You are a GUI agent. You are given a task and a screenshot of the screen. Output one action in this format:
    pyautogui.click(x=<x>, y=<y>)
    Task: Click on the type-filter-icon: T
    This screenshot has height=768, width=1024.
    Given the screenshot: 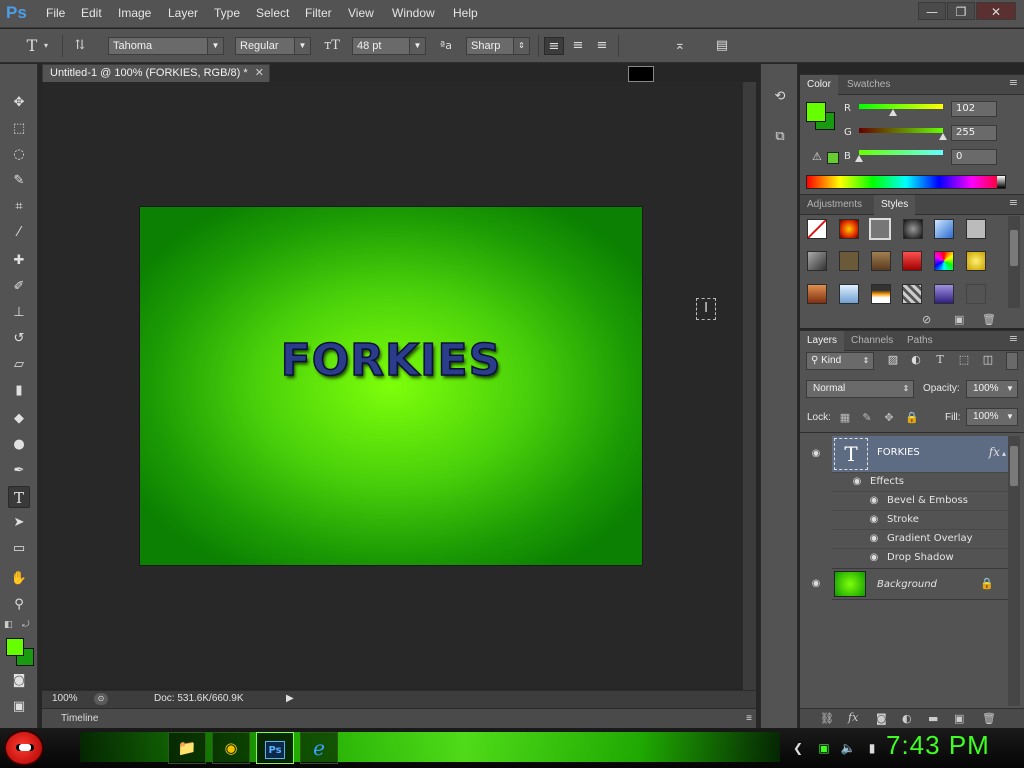 What is the action you would take?
    pyautogui.click(x=940, y=360)
    